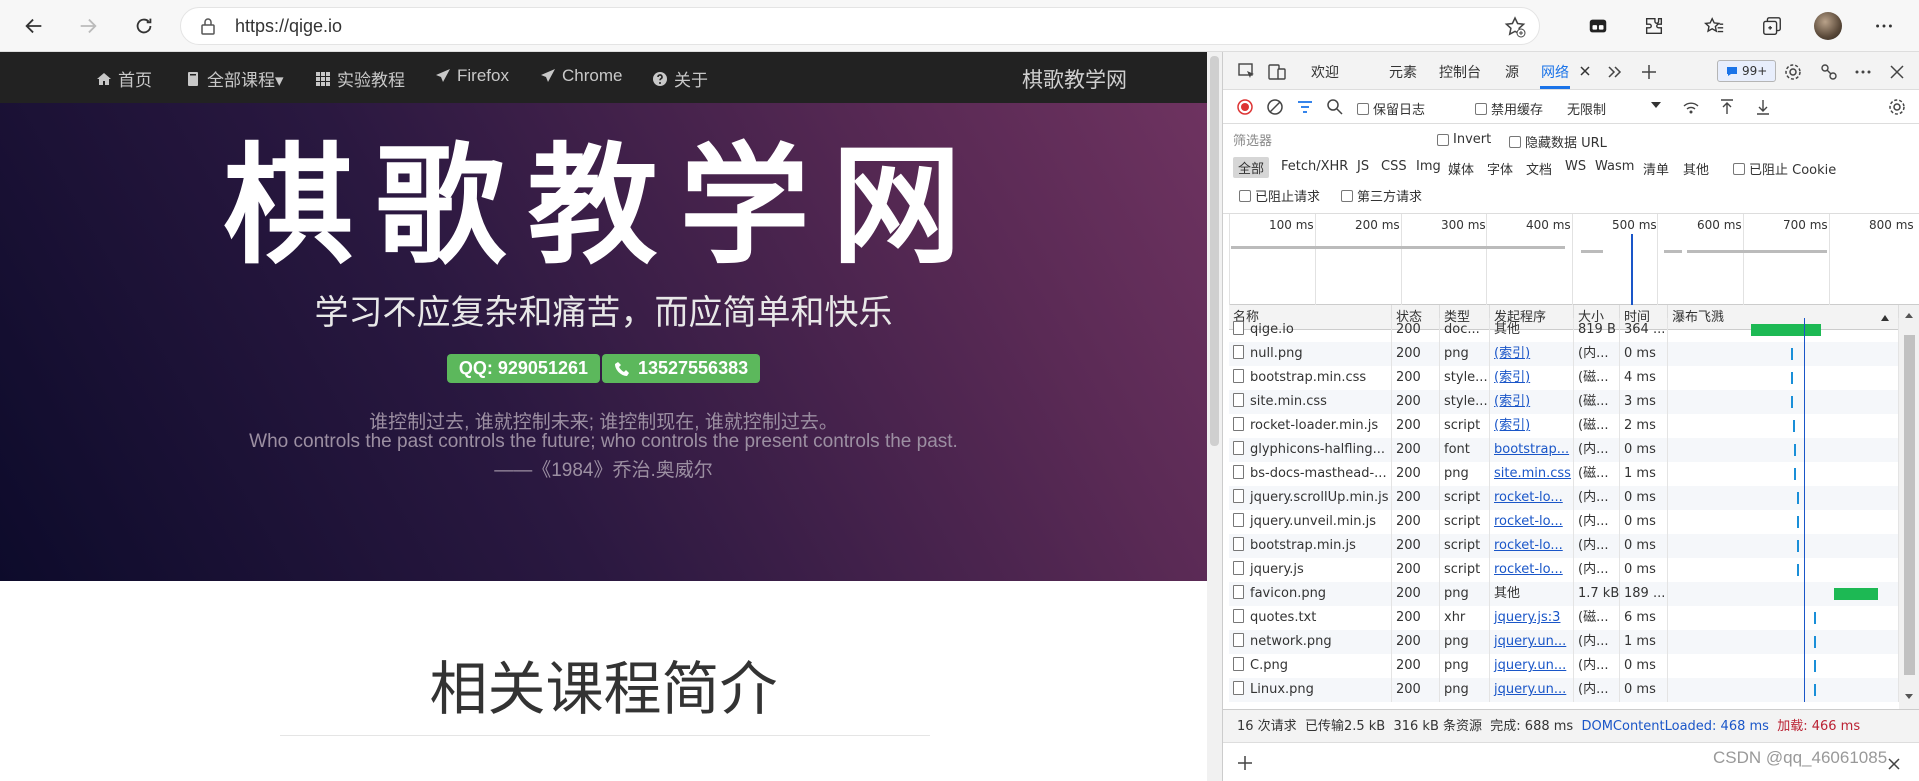 The height and width of the screenshot is (781, 1919). Describe the element at coordinates (860, 26) in the screenshot. I see `address-bar: https://qige.io` at that location.